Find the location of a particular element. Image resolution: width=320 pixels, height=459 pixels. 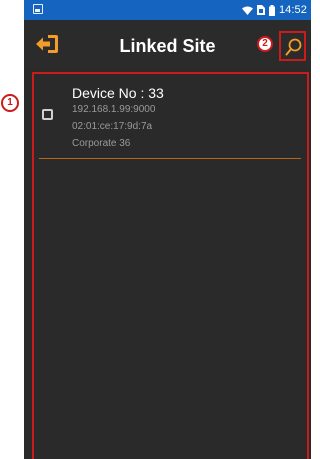

status-icons: 14:52 is located at coordinates (274, 10).